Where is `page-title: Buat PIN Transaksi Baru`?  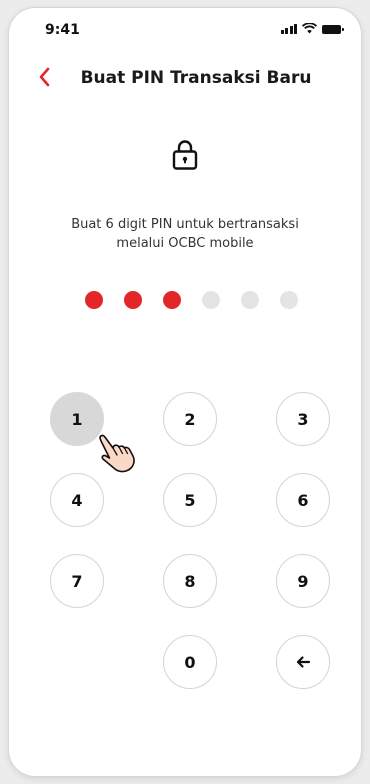 page-title: Buat PIN Transaksi Baru is located at coordinates (196, 78).